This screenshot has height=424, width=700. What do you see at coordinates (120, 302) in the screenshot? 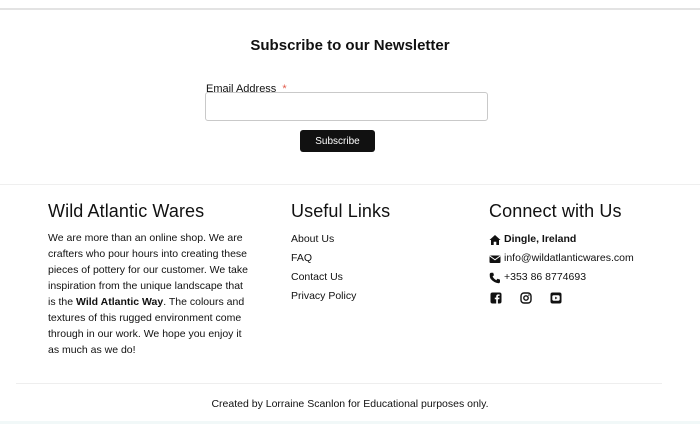
I see `about-text-highlight: Wild Atlantic Way` at bounding box center [120, 302].